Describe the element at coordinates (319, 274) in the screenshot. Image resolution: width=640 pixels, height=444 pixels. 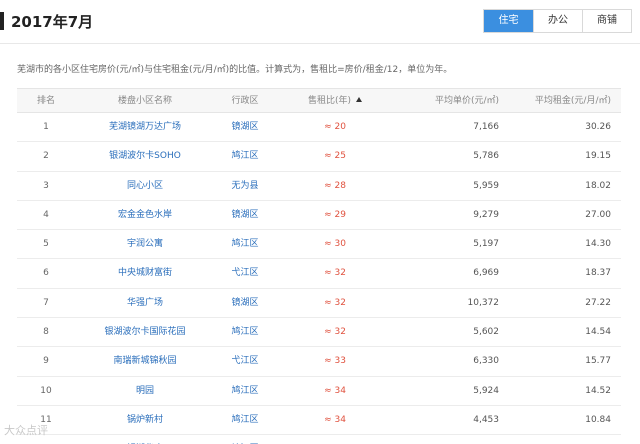
I see `table-row: 6 中央城财富街 弋江区 ≈ 32 6,969 18.37` at that location.